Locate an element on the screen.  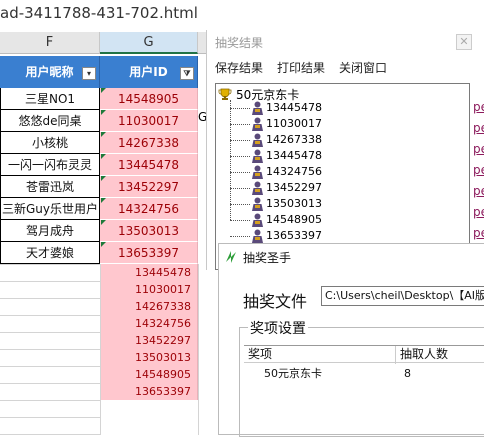
nickname-cell: 驾月成舟 is located at coordinates (50, 231).